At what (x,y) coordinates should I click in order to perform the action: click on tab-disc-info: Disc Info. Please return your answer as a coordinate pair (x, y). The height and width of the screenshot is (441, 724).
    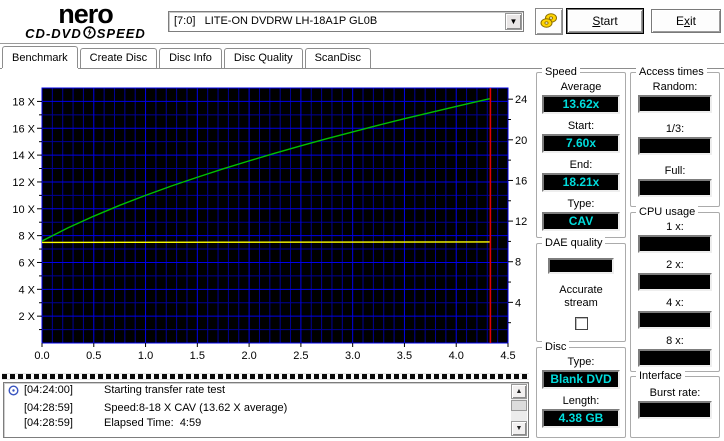
    Looking at the image, I should click on (190, 58).